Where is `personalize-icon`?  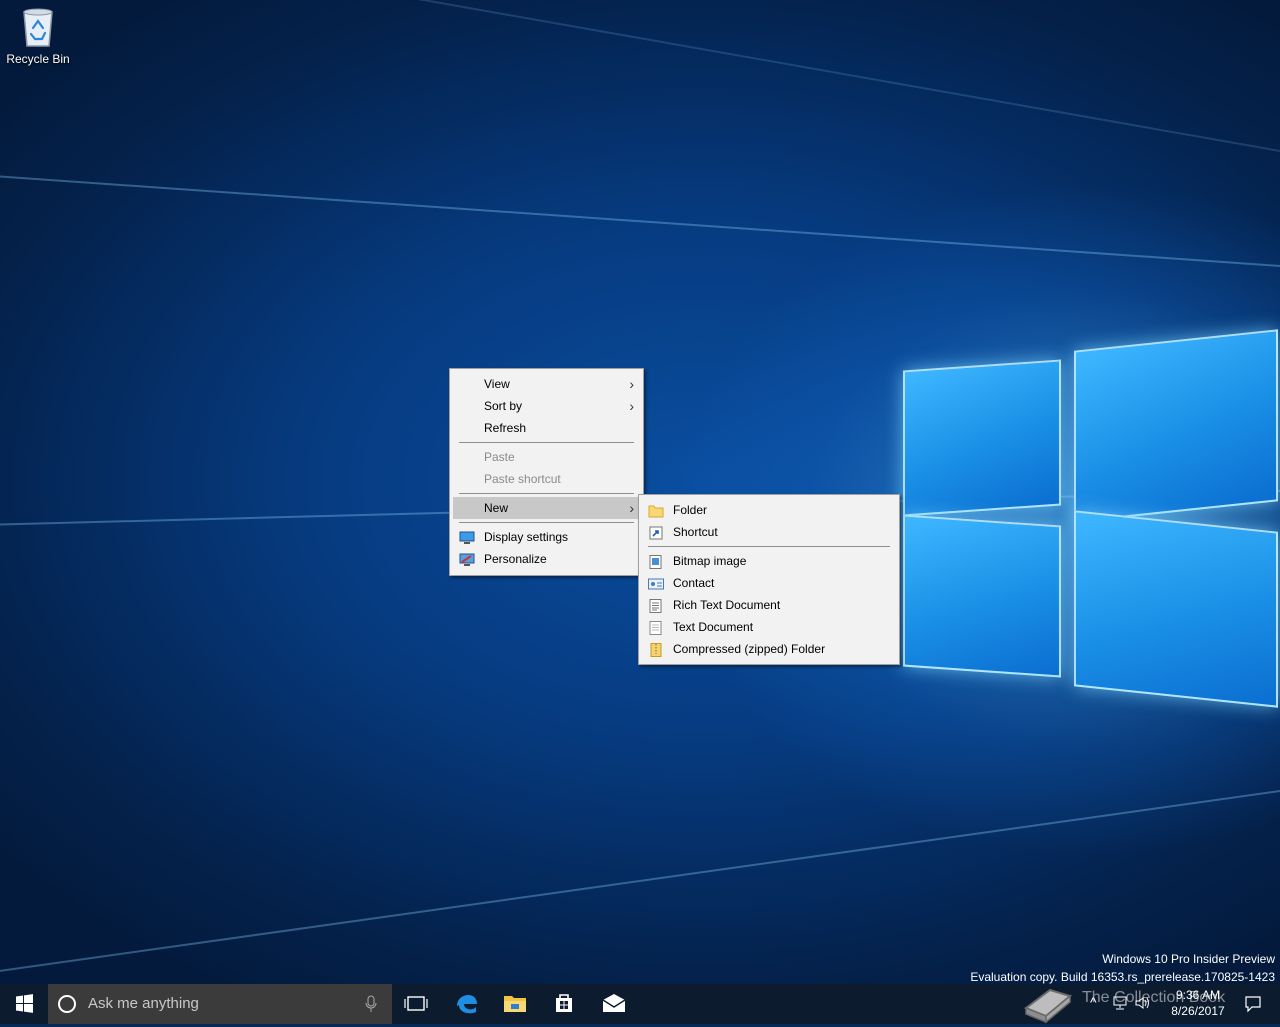
personalize-icon is located at coordinates (467, 559).